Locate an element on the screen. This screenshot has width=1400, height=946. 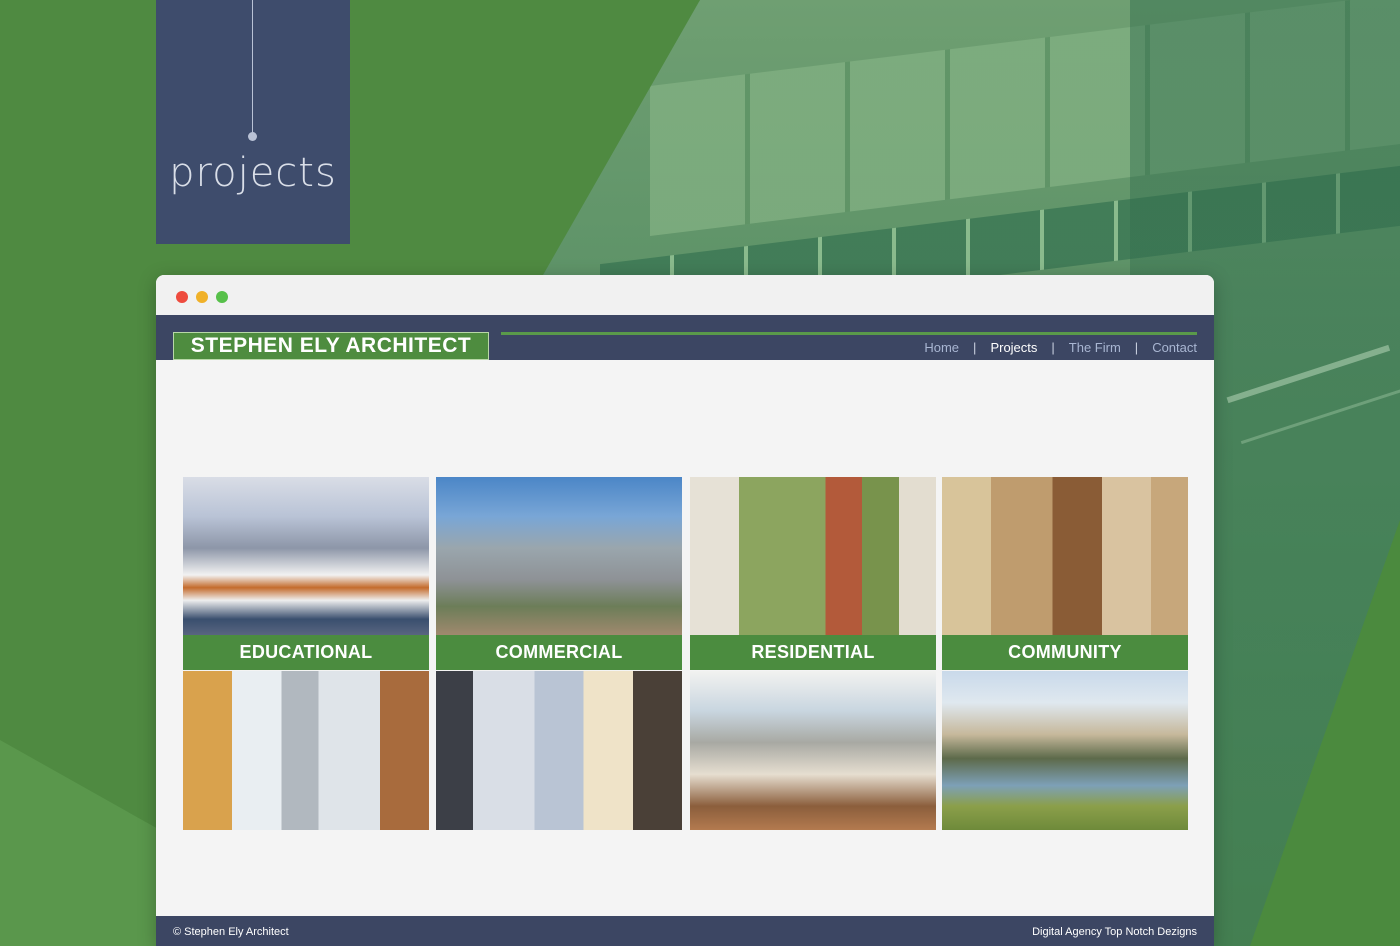
tag-hanging-line is located at coordinates (252, 67).